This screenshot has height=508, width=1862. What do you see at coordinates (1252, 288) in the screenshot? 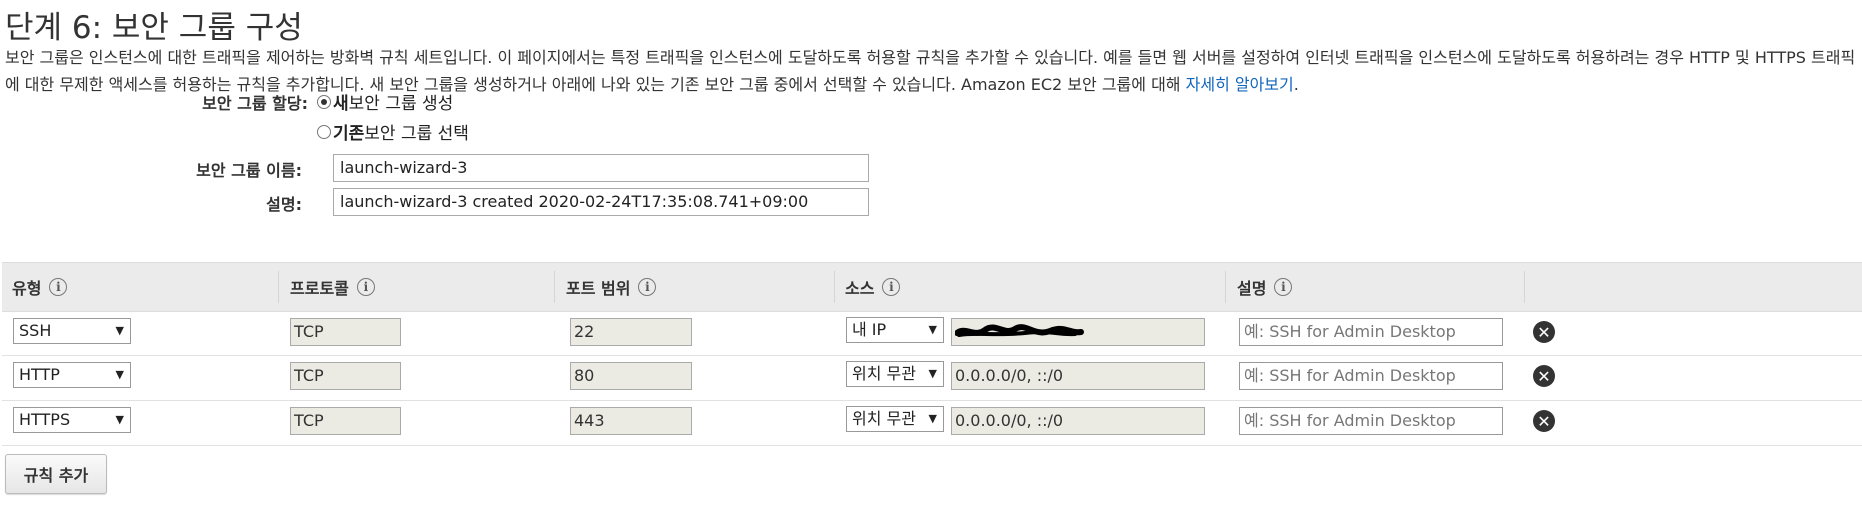
I see `header-description-label: 설명` at bounding box center [1252, 288].